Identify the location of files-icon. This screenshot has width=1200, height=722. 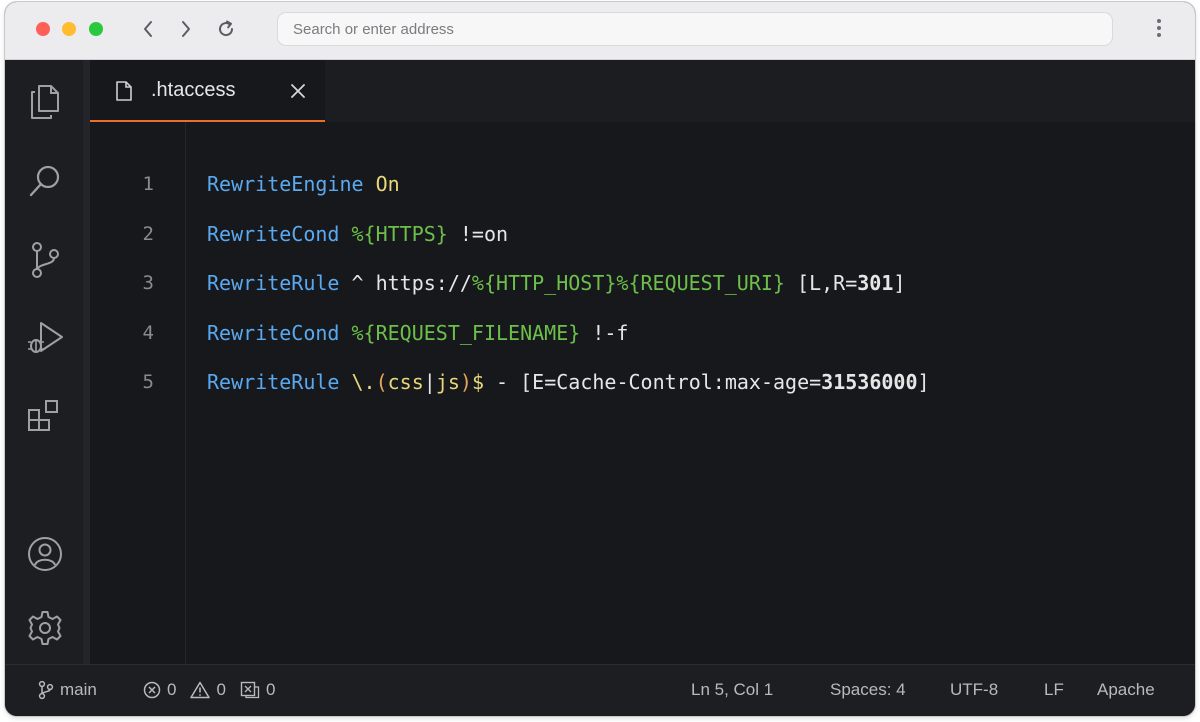
(45, 102).